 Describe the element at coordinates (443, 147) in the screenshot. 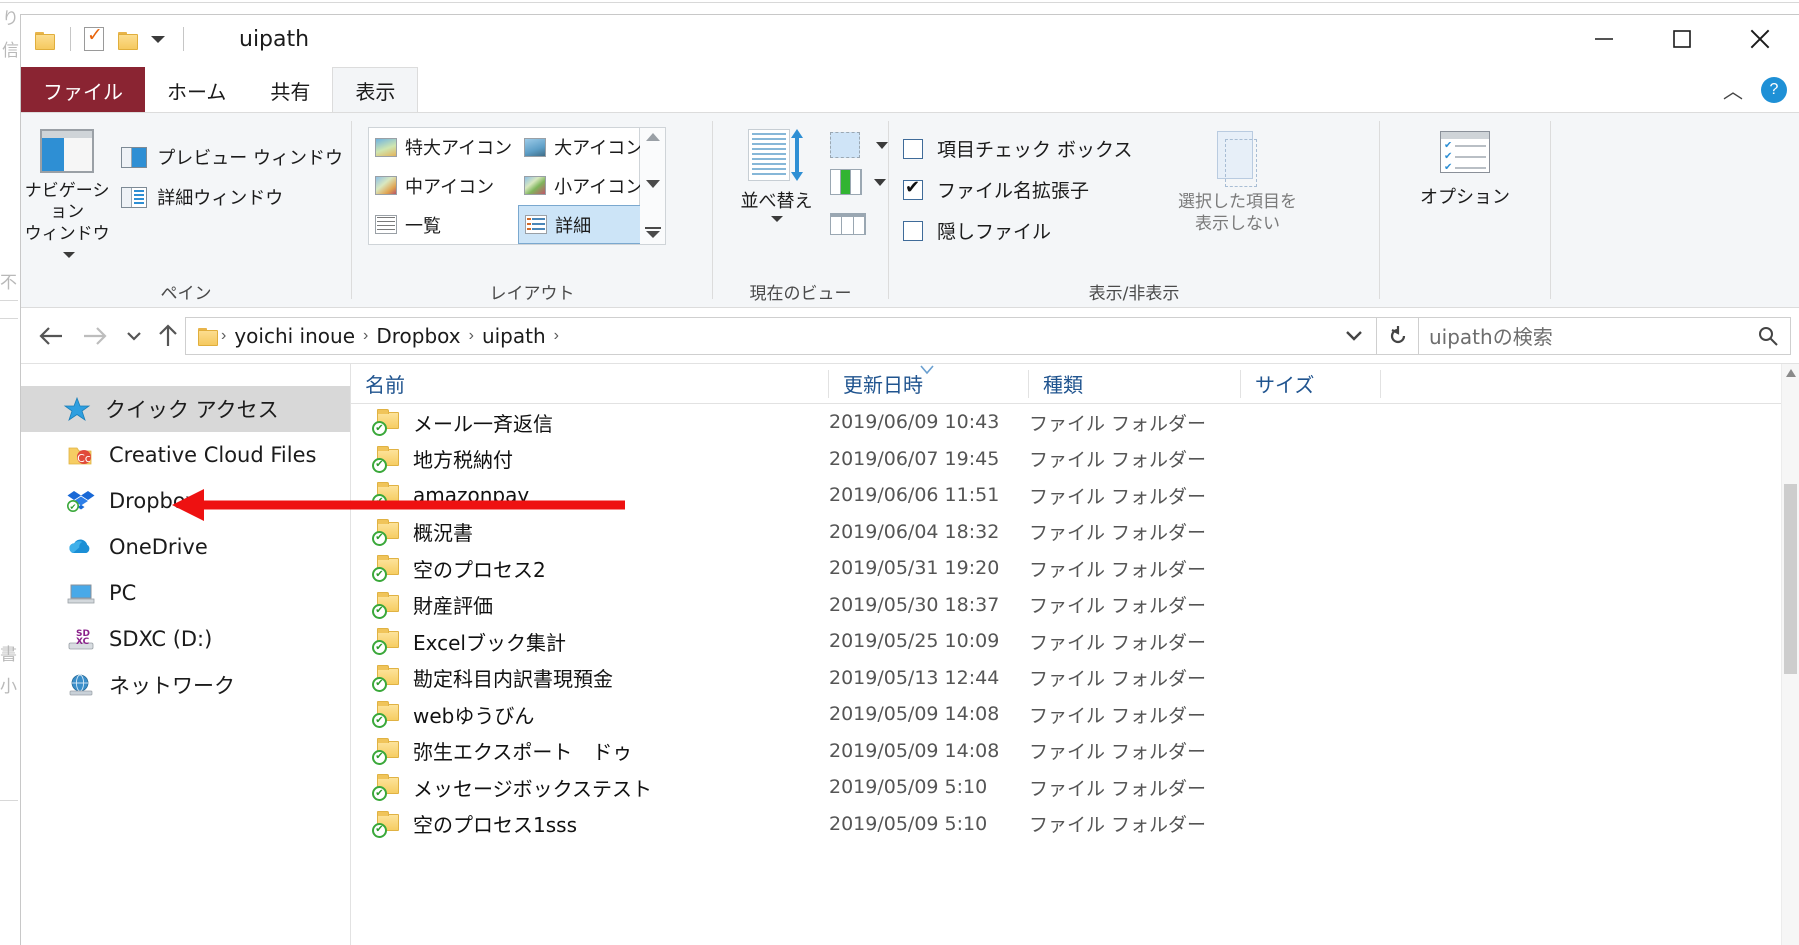

I see `layout-extra-large-icons: 特大アイコン` at that location.